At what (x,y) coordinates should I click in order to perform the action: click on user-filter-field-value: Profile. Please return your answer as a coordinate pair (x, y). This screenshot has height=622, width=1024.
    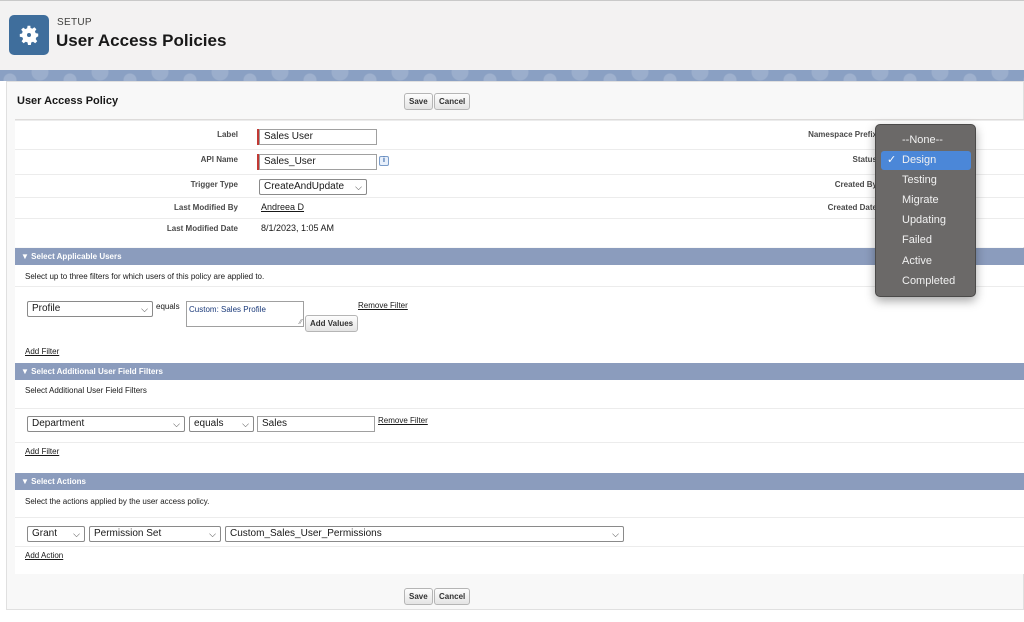
    Looking at the image, I should click on (46, 308).